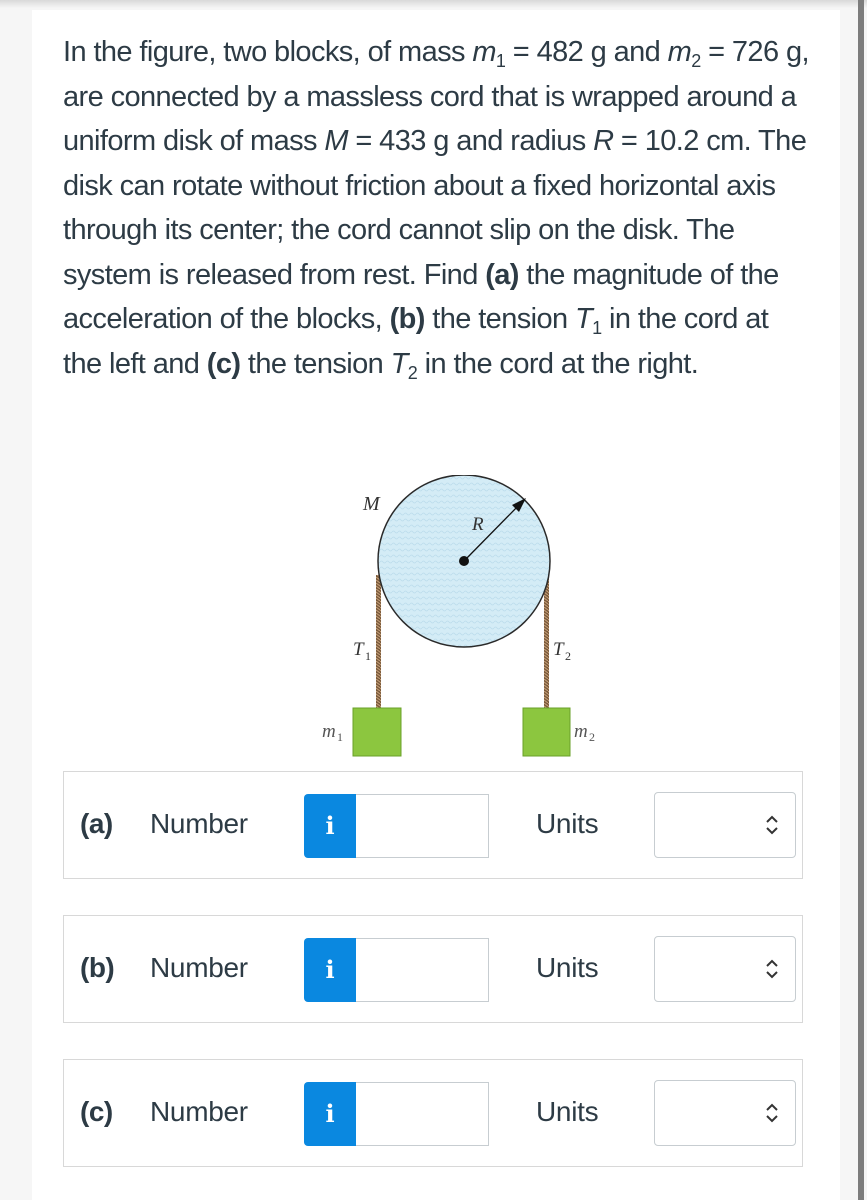  Describe the element at coordinates (558, 363) in the screenshot. I see `question-segment: in the cord at the right.` at that location.